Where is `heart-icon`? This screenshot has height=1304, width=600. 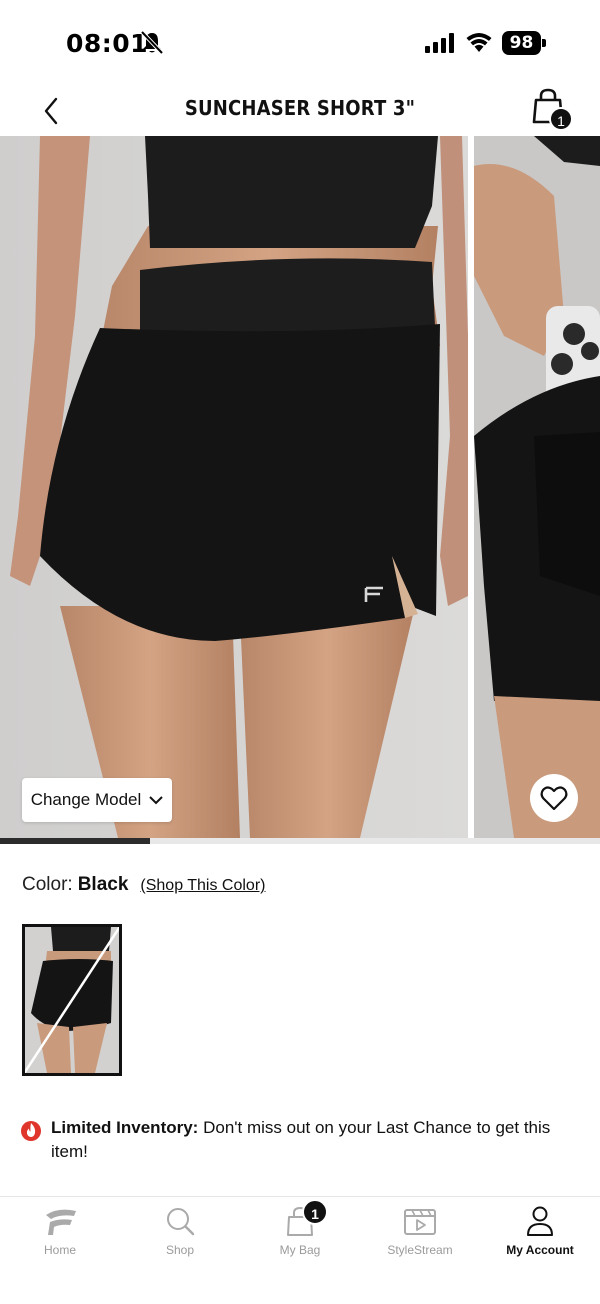 heart-icon is located at coordinates (554, 798).